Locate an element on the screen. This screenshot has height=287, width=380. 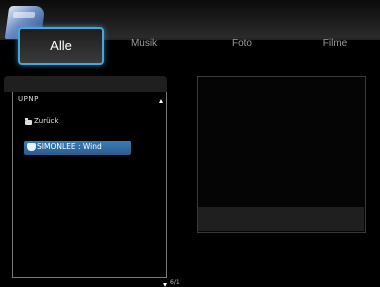
scroll-down-icon is located at coordinates (165, 285).